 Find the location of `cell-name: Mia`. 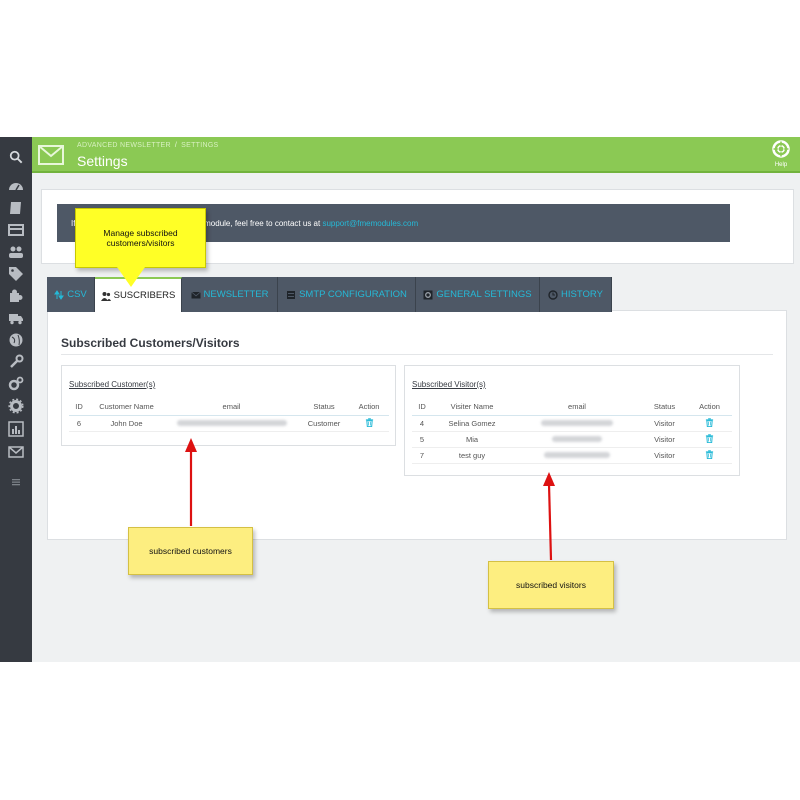

cell-name: Mia is located at coordinates (472, 439).